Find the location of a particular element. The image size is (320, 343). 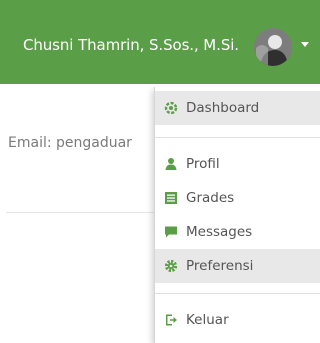

email-label: Email: pengaduar is located at coordinates (70, 143).